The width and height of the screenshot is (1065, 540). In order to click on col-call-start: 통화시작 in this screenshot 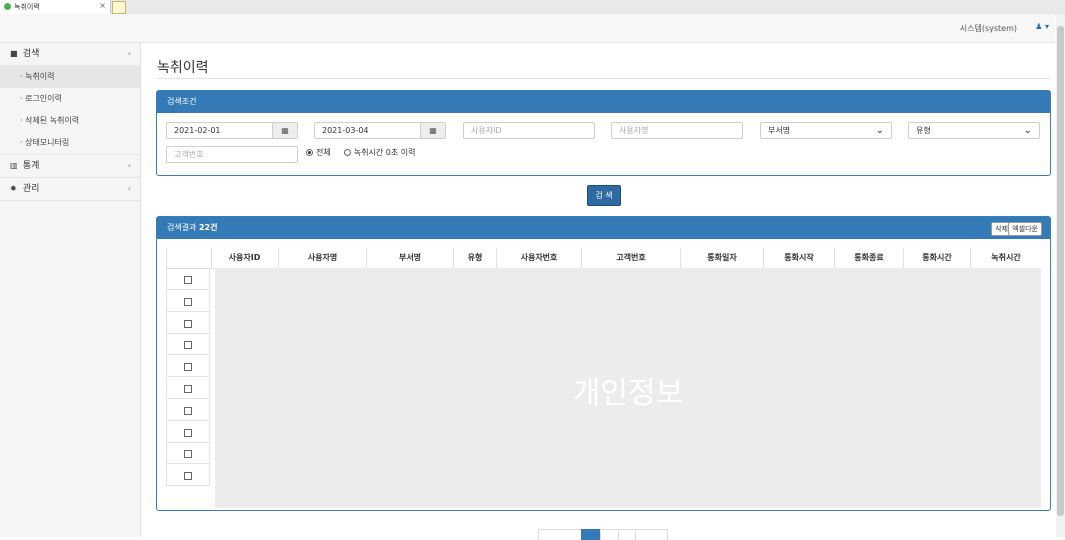, I will do `click(799, 258)`.